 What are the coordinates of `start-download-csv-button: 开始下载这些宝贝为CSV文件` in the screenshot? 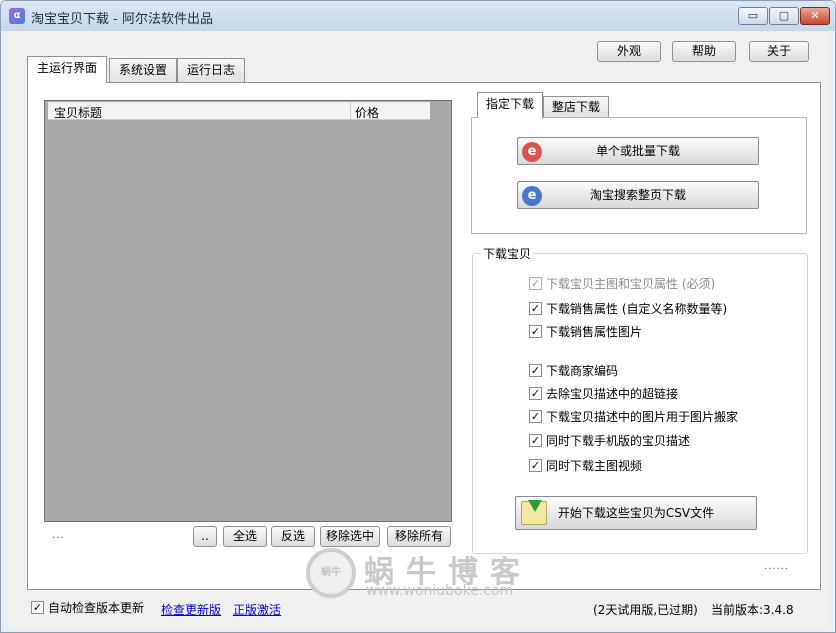 It's located at (636, 513).